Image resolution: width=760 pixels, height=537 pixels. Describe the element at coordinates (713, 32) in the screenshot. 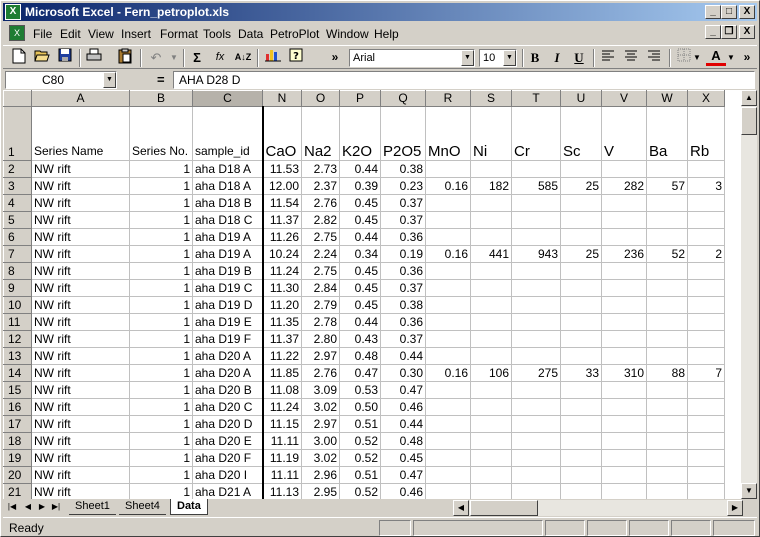

I see `workbook-minimize-button: _` at that location.